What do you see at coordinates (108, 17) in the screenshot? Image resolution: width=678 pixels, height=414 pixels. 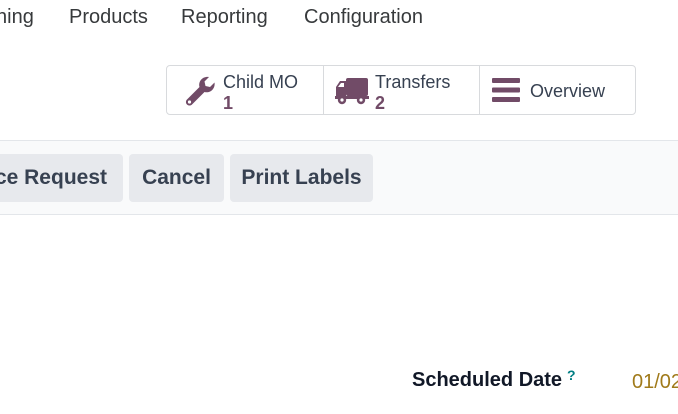 I see `menu-products: Products` at bounding box center [108, 17].